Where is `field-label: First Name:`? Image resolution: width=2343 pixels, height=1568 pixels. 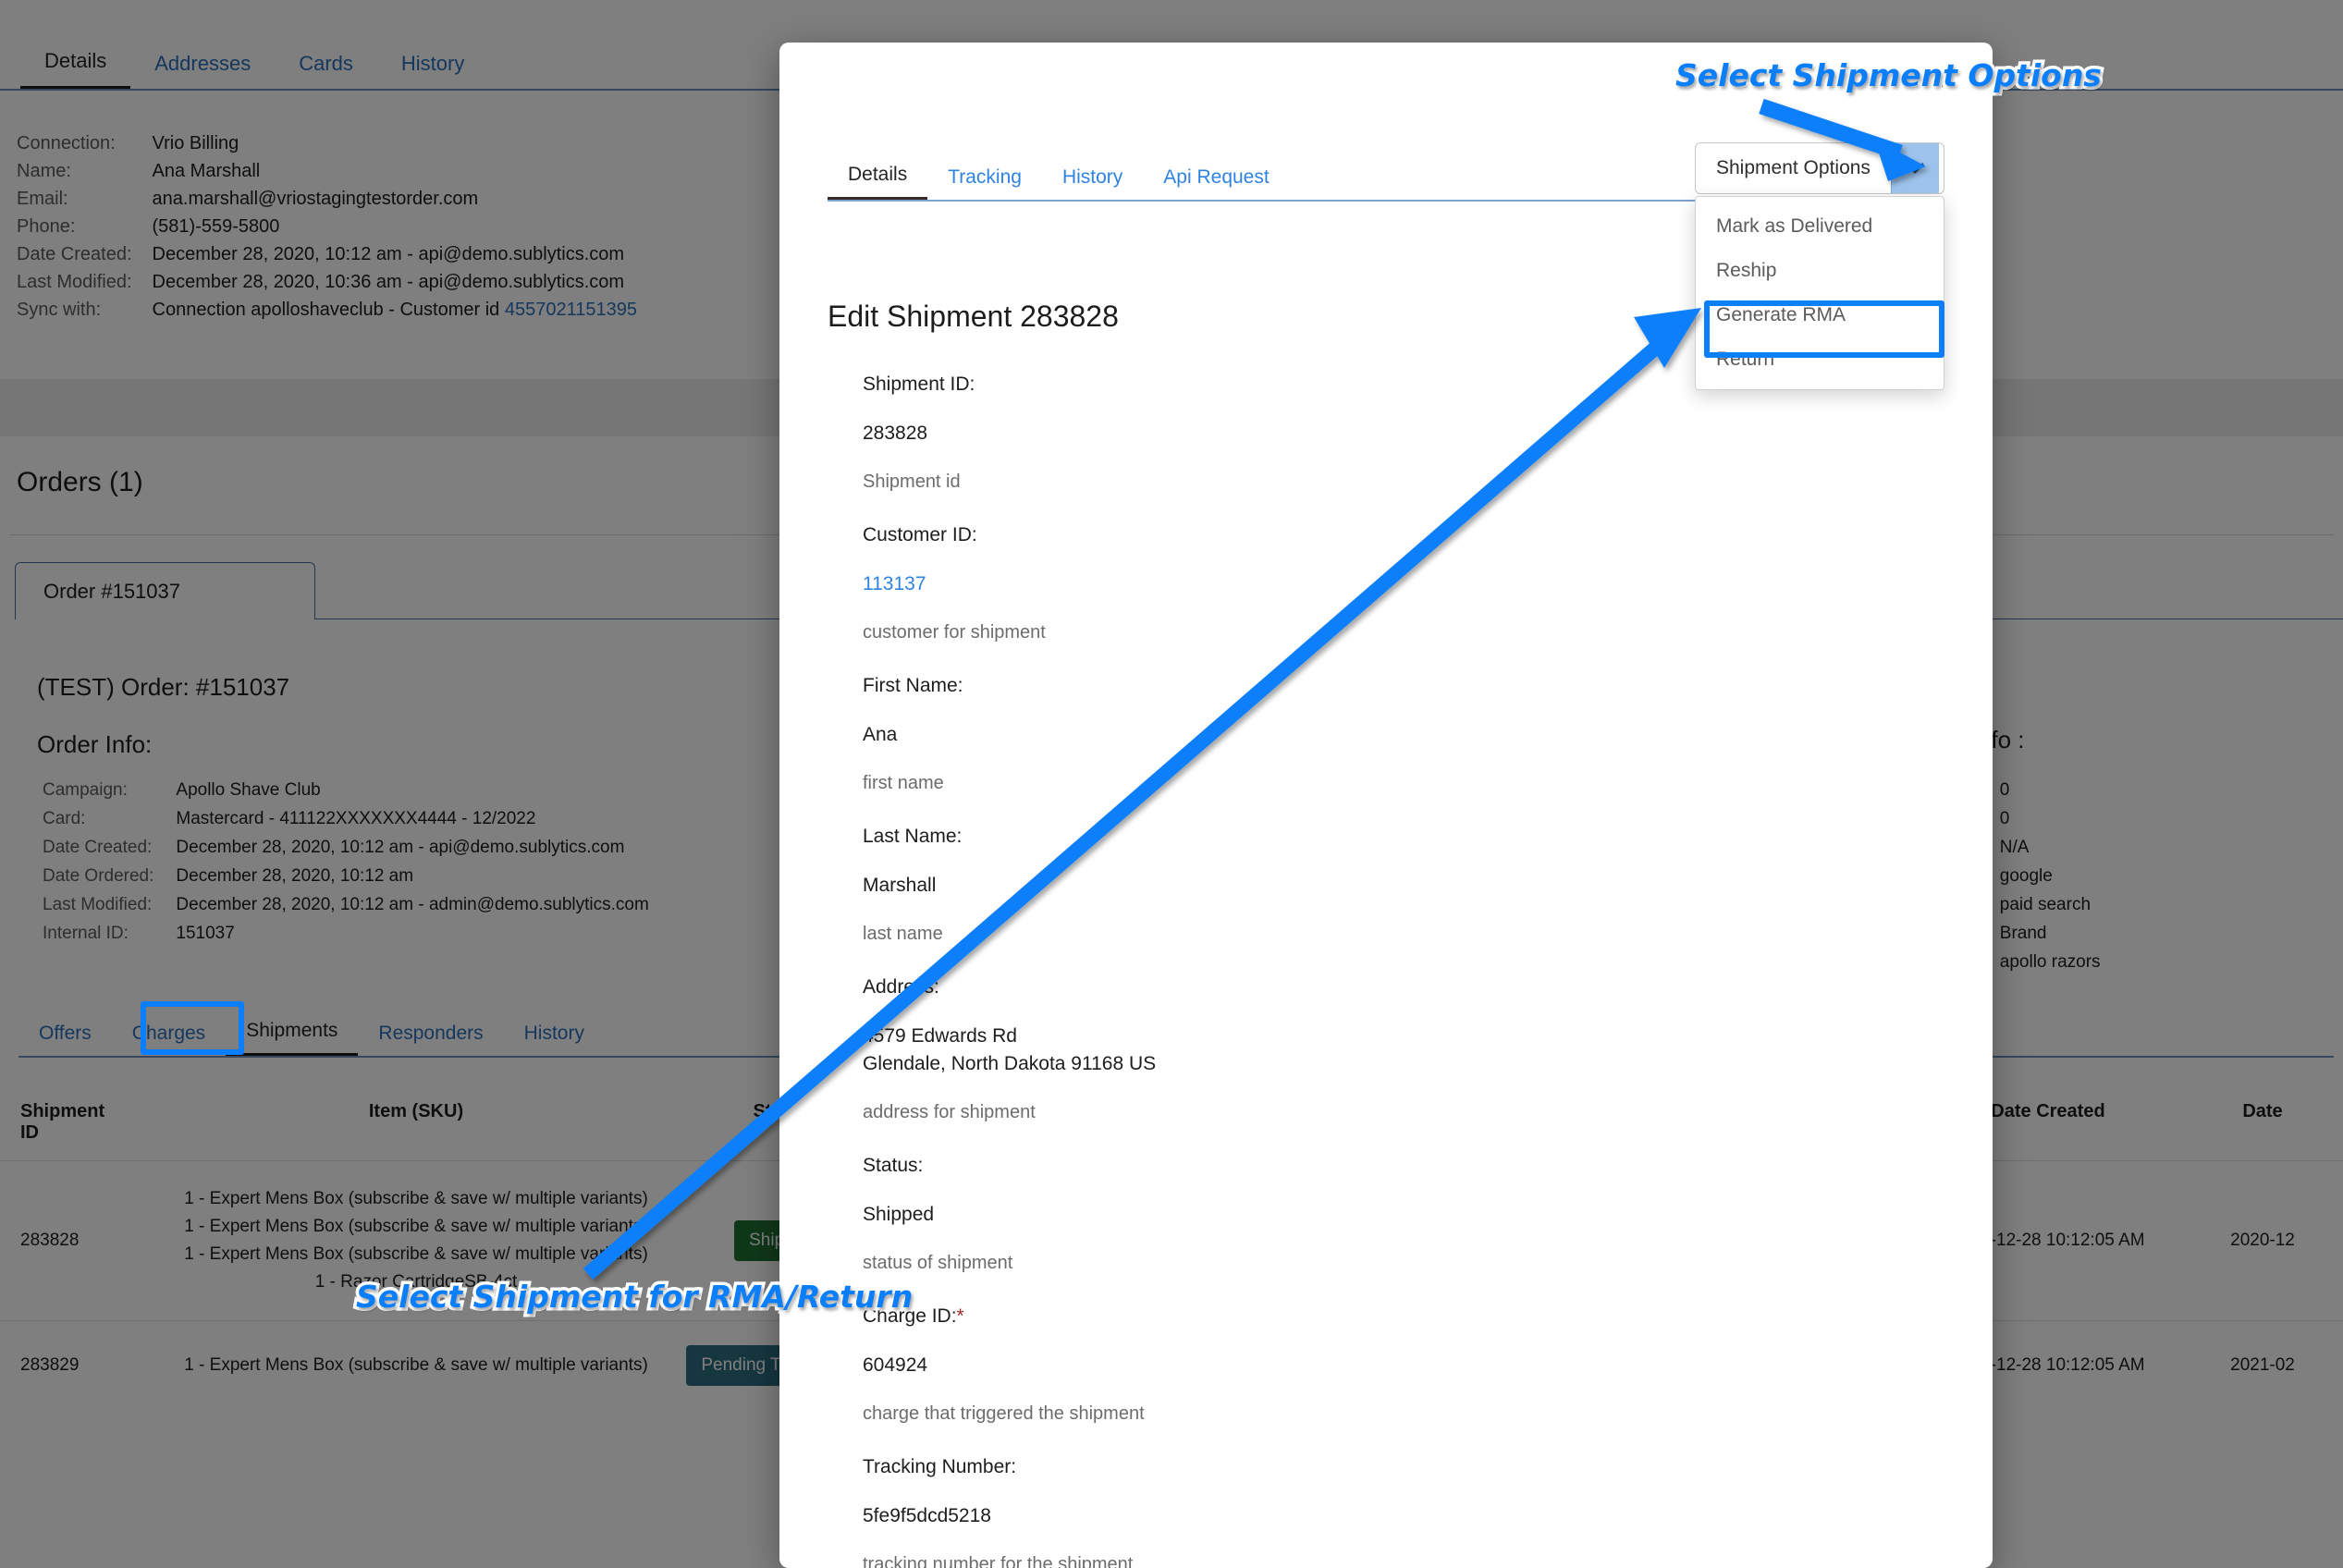
field-label: First Name: is located at coordinates (913, 685).